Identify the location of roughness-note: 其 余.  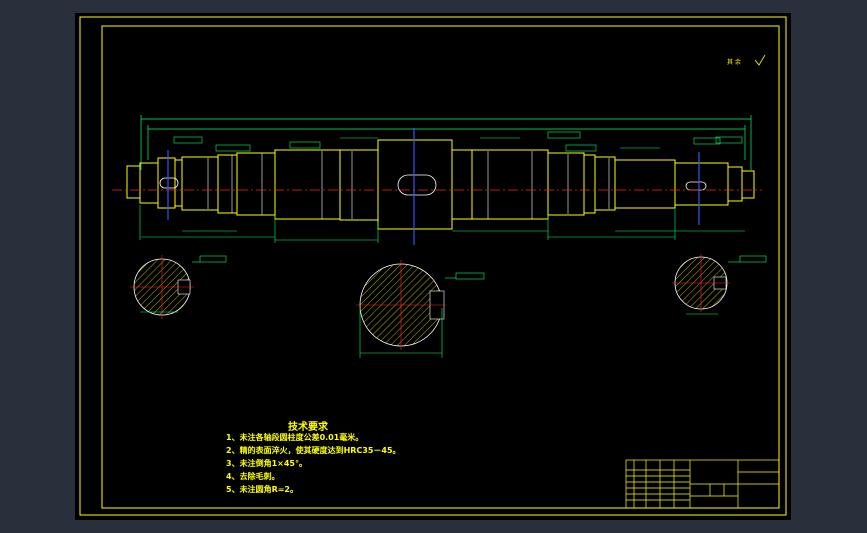
(734, 62).